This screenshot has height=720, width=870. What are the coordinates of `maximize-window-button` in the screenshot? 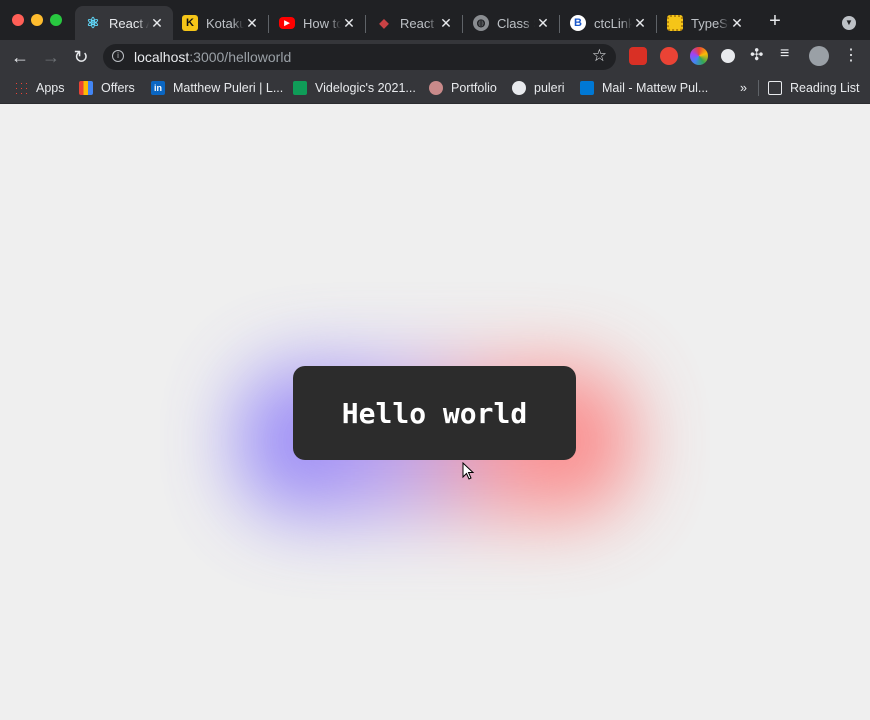 It's located at (56, 20).